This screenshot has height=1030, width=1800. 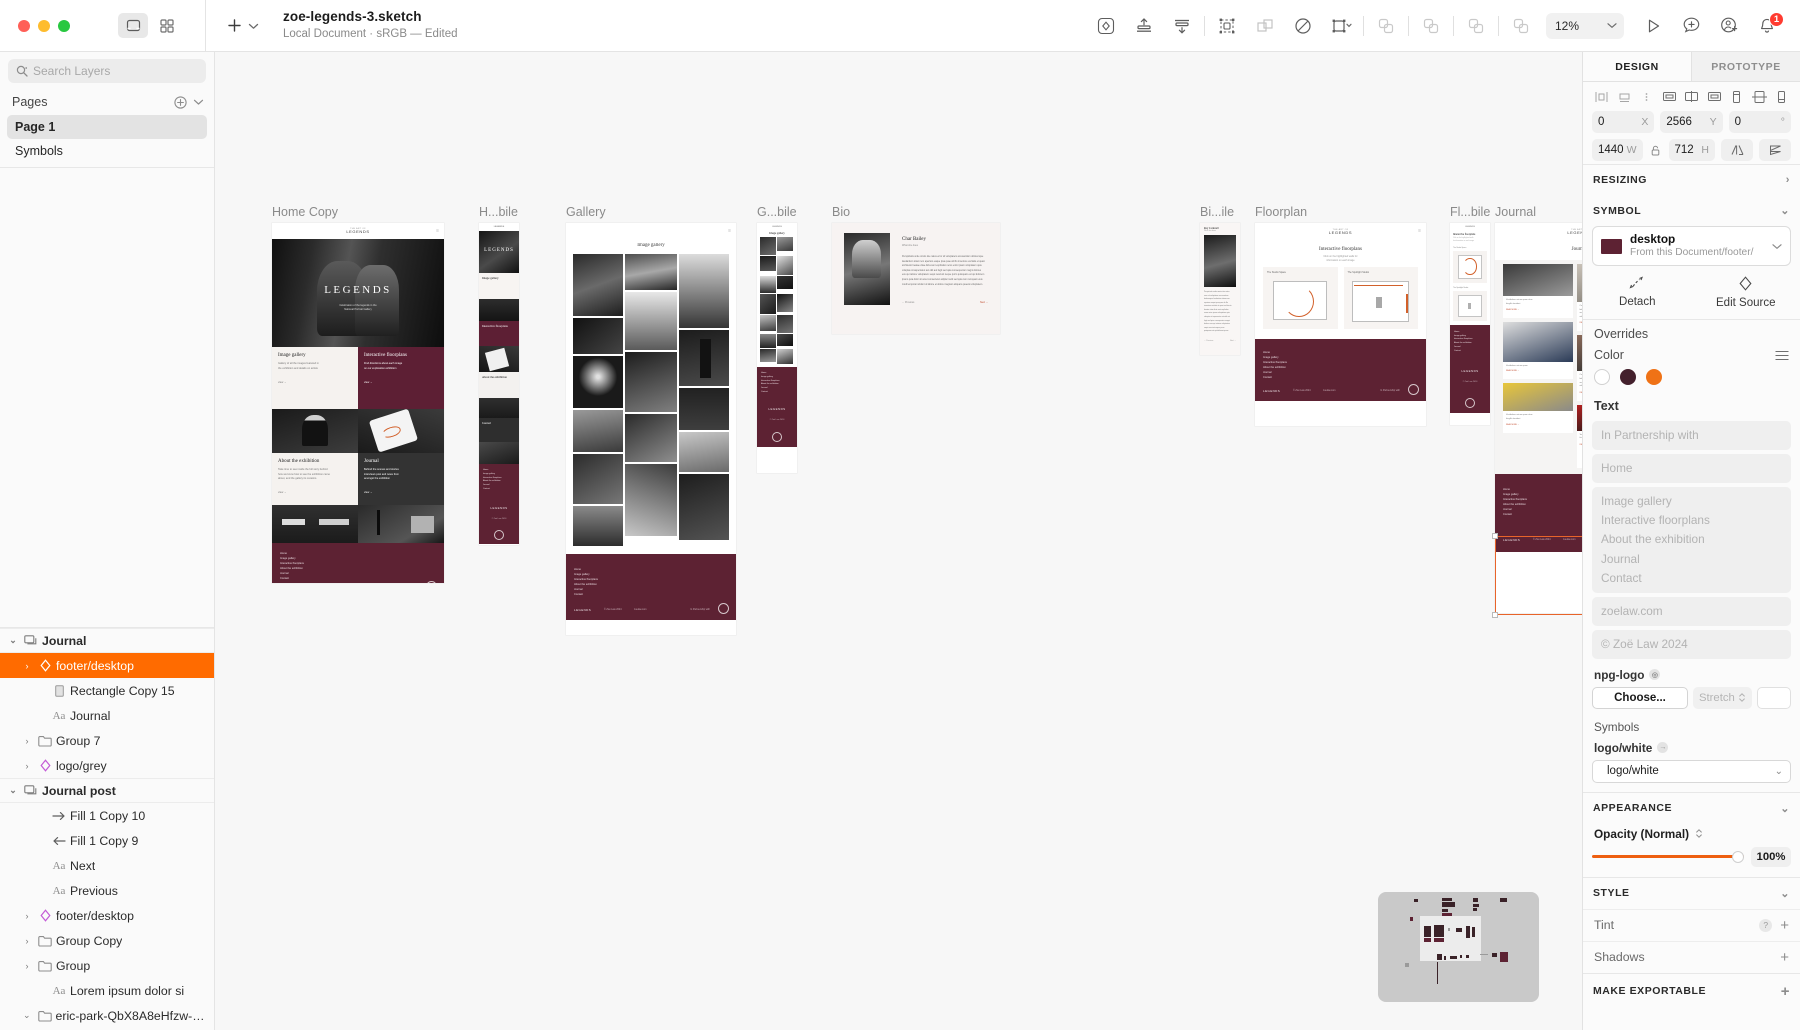 What do you see at coordinates (1736, 96) in the screenshot?
I see `align-top-icon` at bounding box center [1736, 96].